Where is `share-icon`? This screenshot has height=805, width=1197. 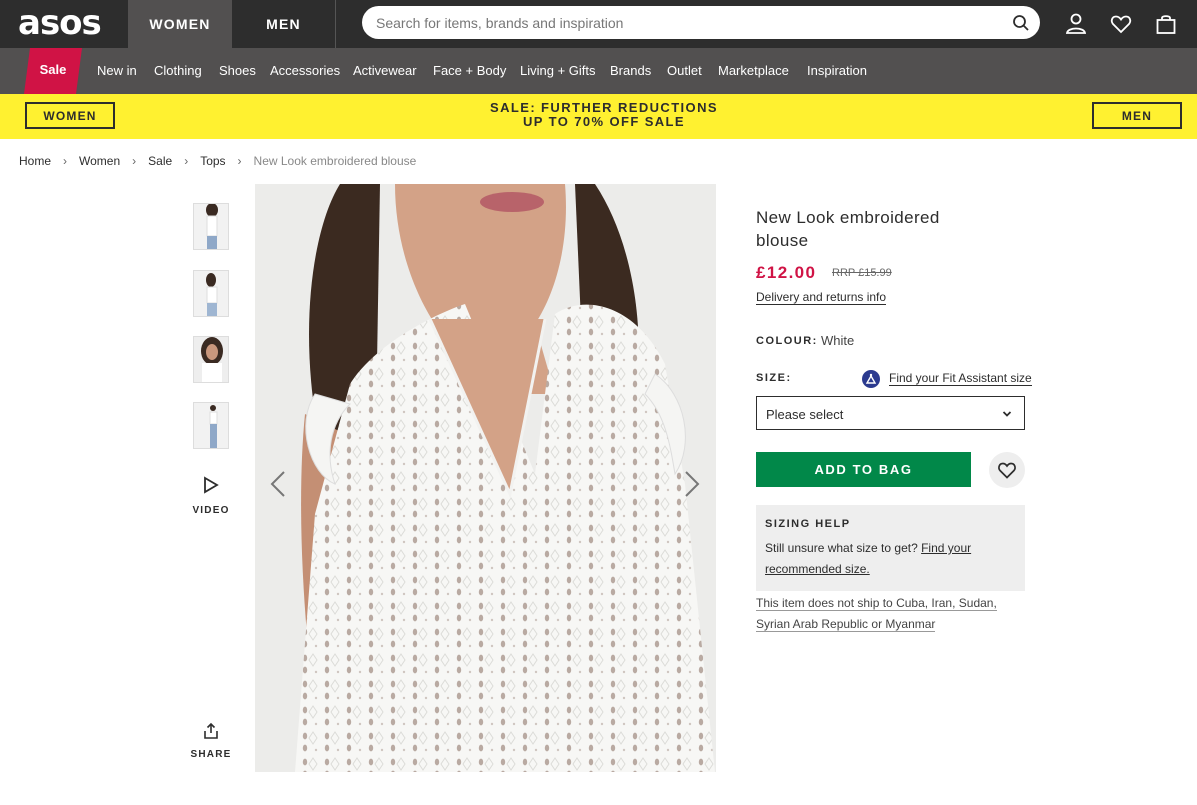
share-icon is located at coordinates (211, 730).